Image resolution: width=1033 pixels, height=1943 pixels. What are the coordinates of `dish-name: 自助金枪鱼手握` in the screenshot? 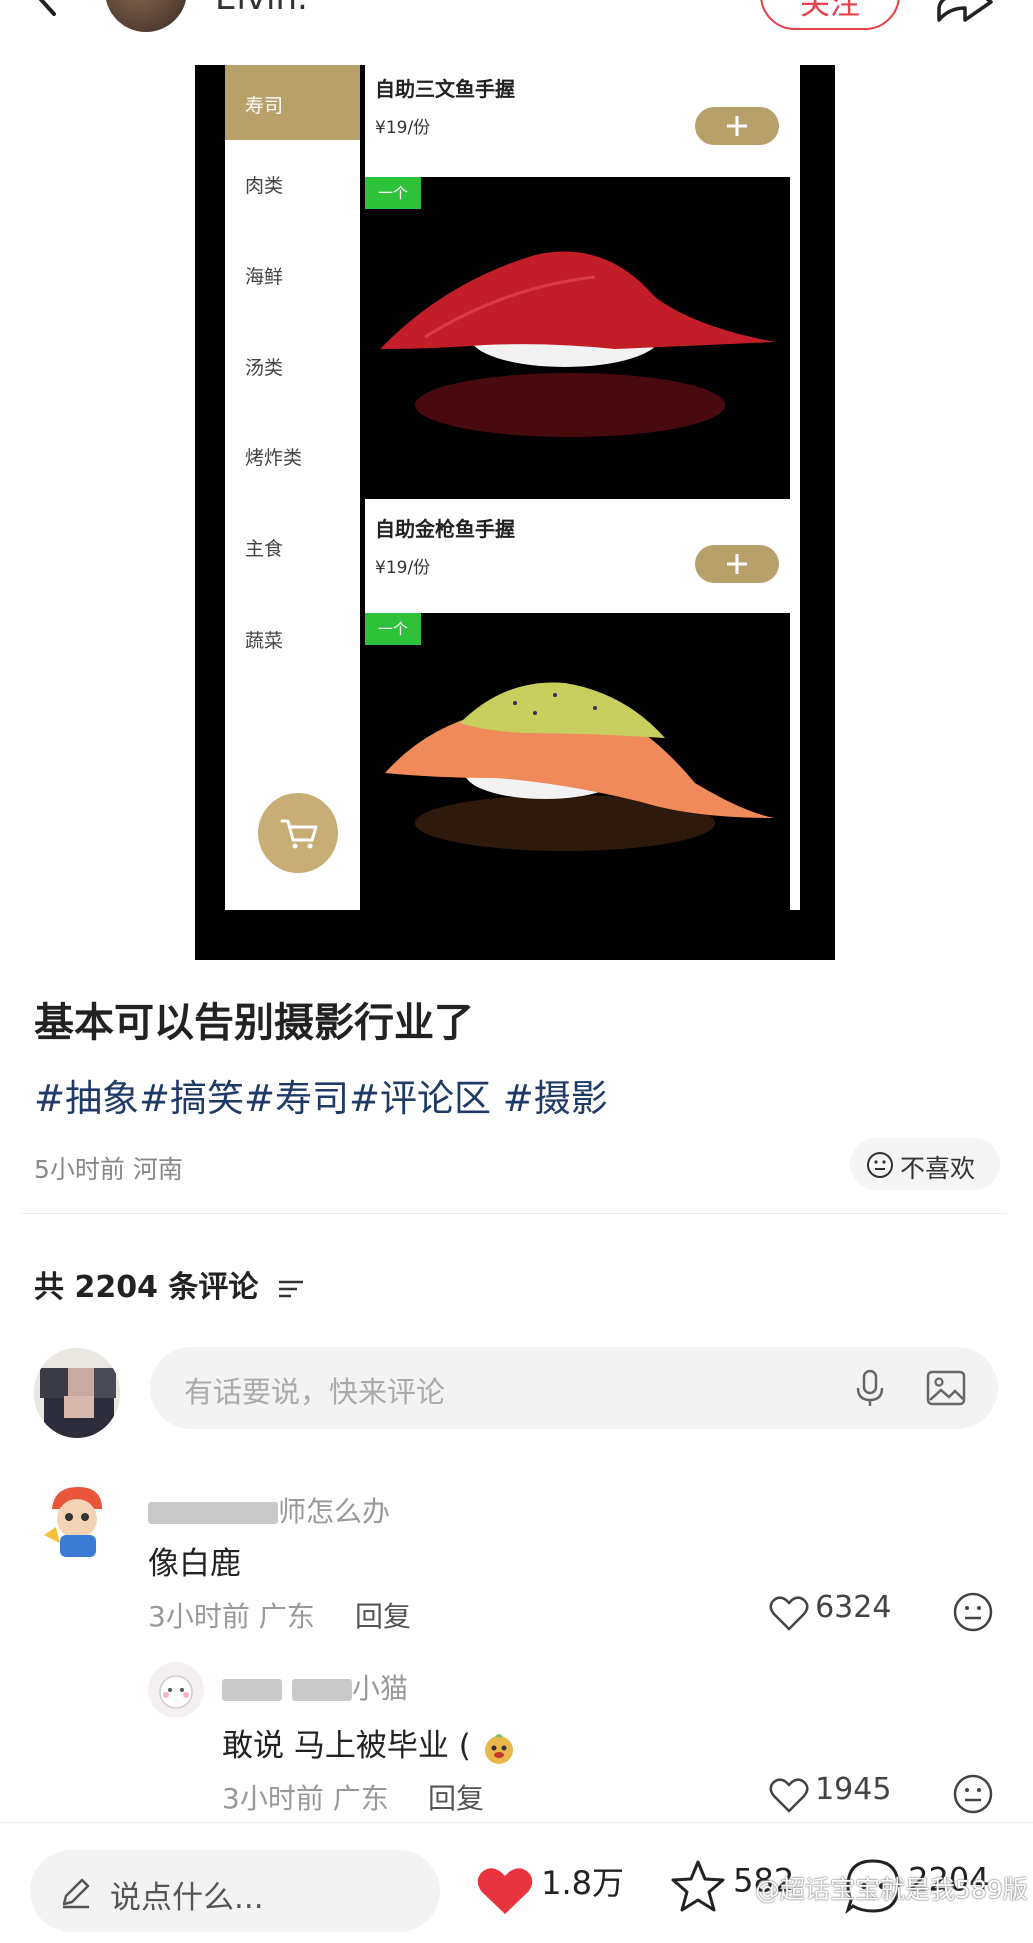 It's located at (445, 529).